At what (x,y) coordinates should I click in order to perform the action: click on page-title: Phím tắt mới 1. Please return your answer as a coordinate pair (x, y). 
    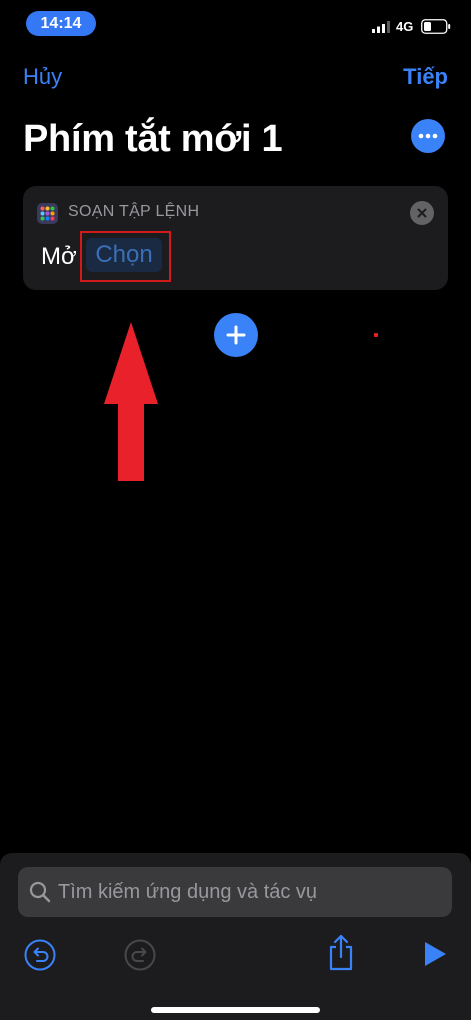
    Looking at the image, I should click on (153, 139).